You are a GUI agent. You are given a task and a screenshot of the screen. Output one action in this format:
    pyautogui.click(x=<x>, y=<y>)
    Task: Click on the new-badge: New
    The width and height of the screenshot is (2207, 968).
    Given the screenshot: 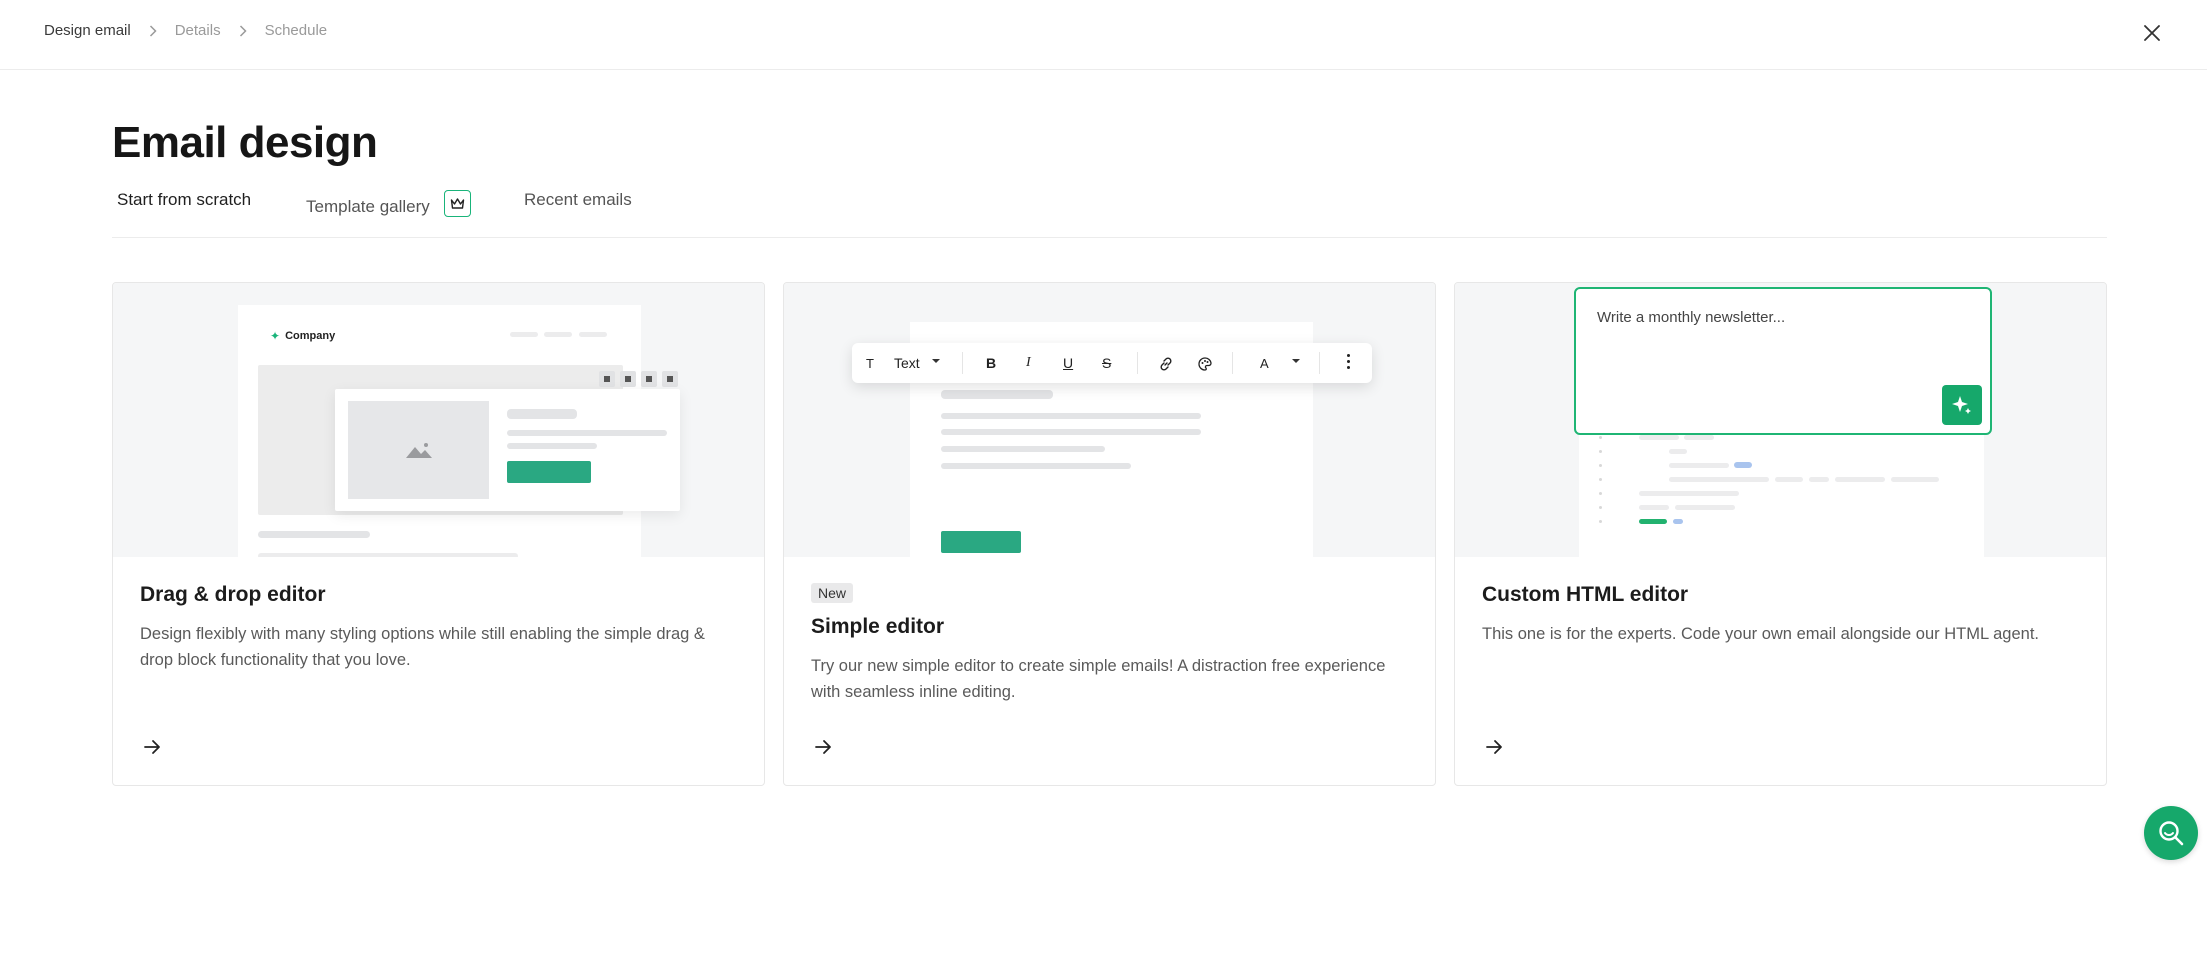 What is the action you would take?
    pyautogui.click(x=832, y=593)
    